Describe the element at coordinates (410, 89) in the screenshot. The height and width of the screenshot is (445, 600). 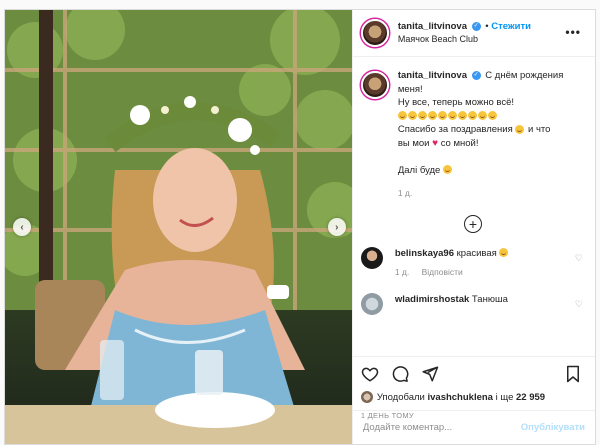
I see `caption-line-2: меня!` at that location.